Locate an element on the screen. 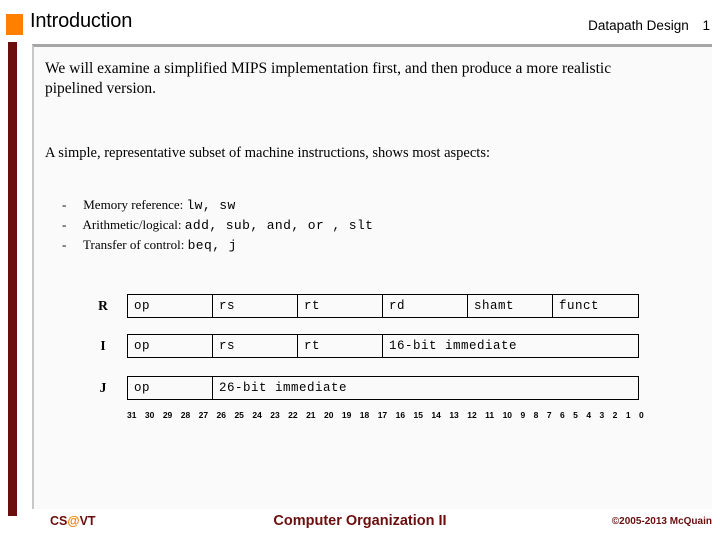 This screenshot has width=720, height=540. left-accent-bar is located at coordinates (12, 279).